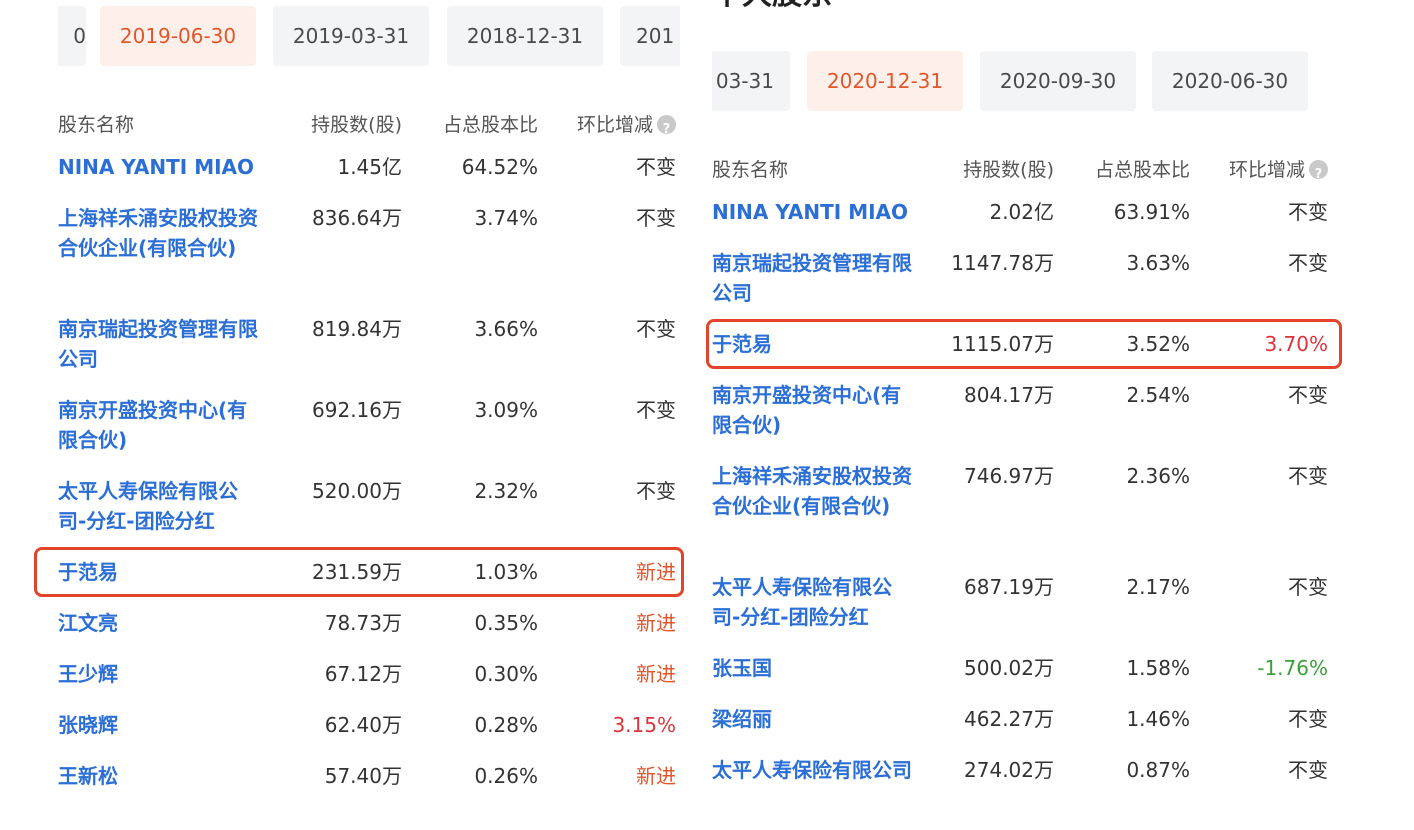 The image size is (1414, 830). Describe the element at coordinates (1158, 719) in the screenshot. I see `share-ratio: 1.46%` at that location.